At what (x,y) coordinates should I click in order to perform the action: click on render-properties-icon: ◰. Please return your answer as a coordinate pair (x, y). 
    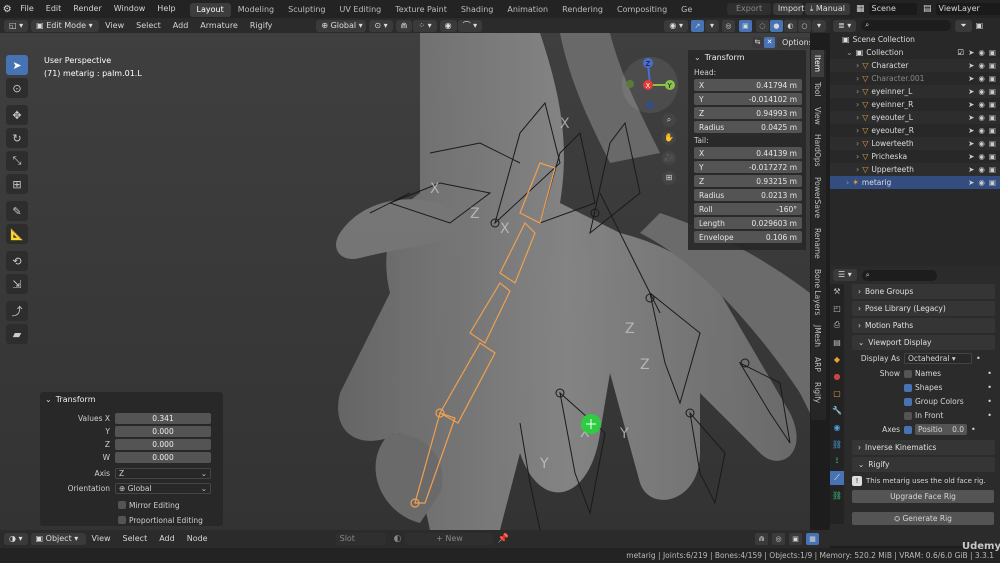
    Looking at the image, I should click on (837, 308).